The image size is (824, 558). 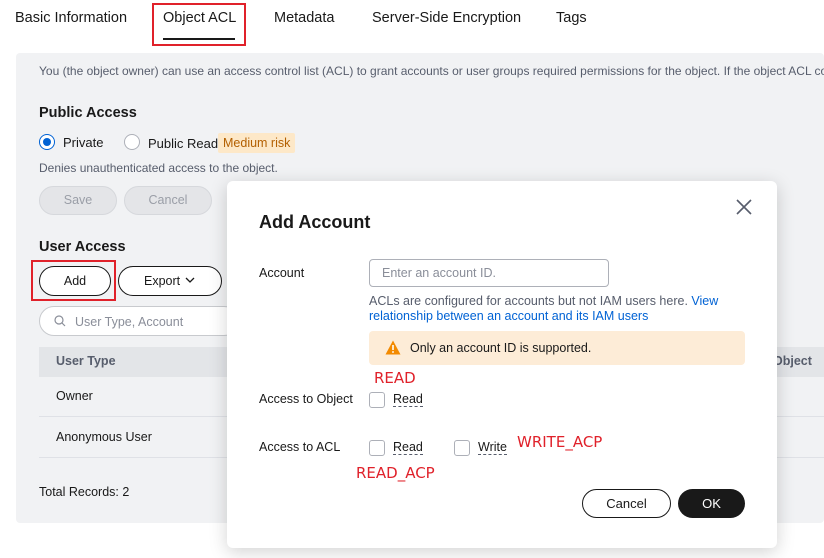 I want to click on cancel-public-access-button: Cancel, so click(x=168, y=200).